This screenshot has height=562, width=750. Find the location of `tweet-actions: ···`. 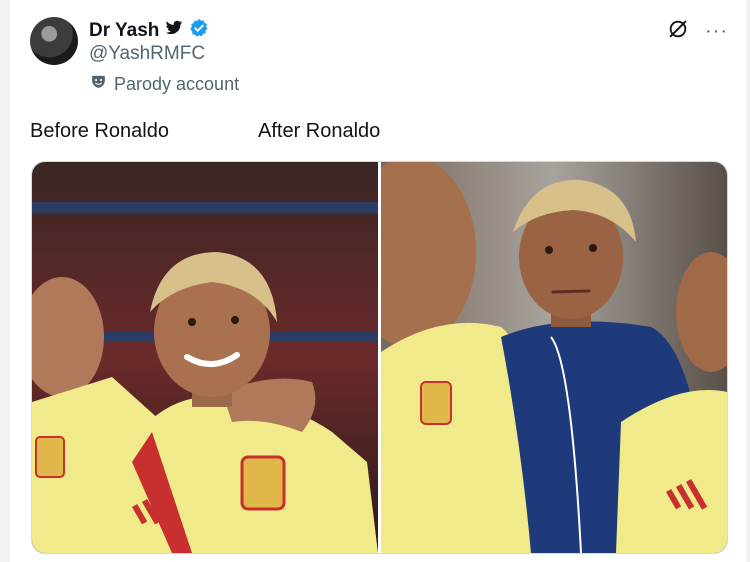

tweet-actions: ··· is located at coordinates (697, 31).